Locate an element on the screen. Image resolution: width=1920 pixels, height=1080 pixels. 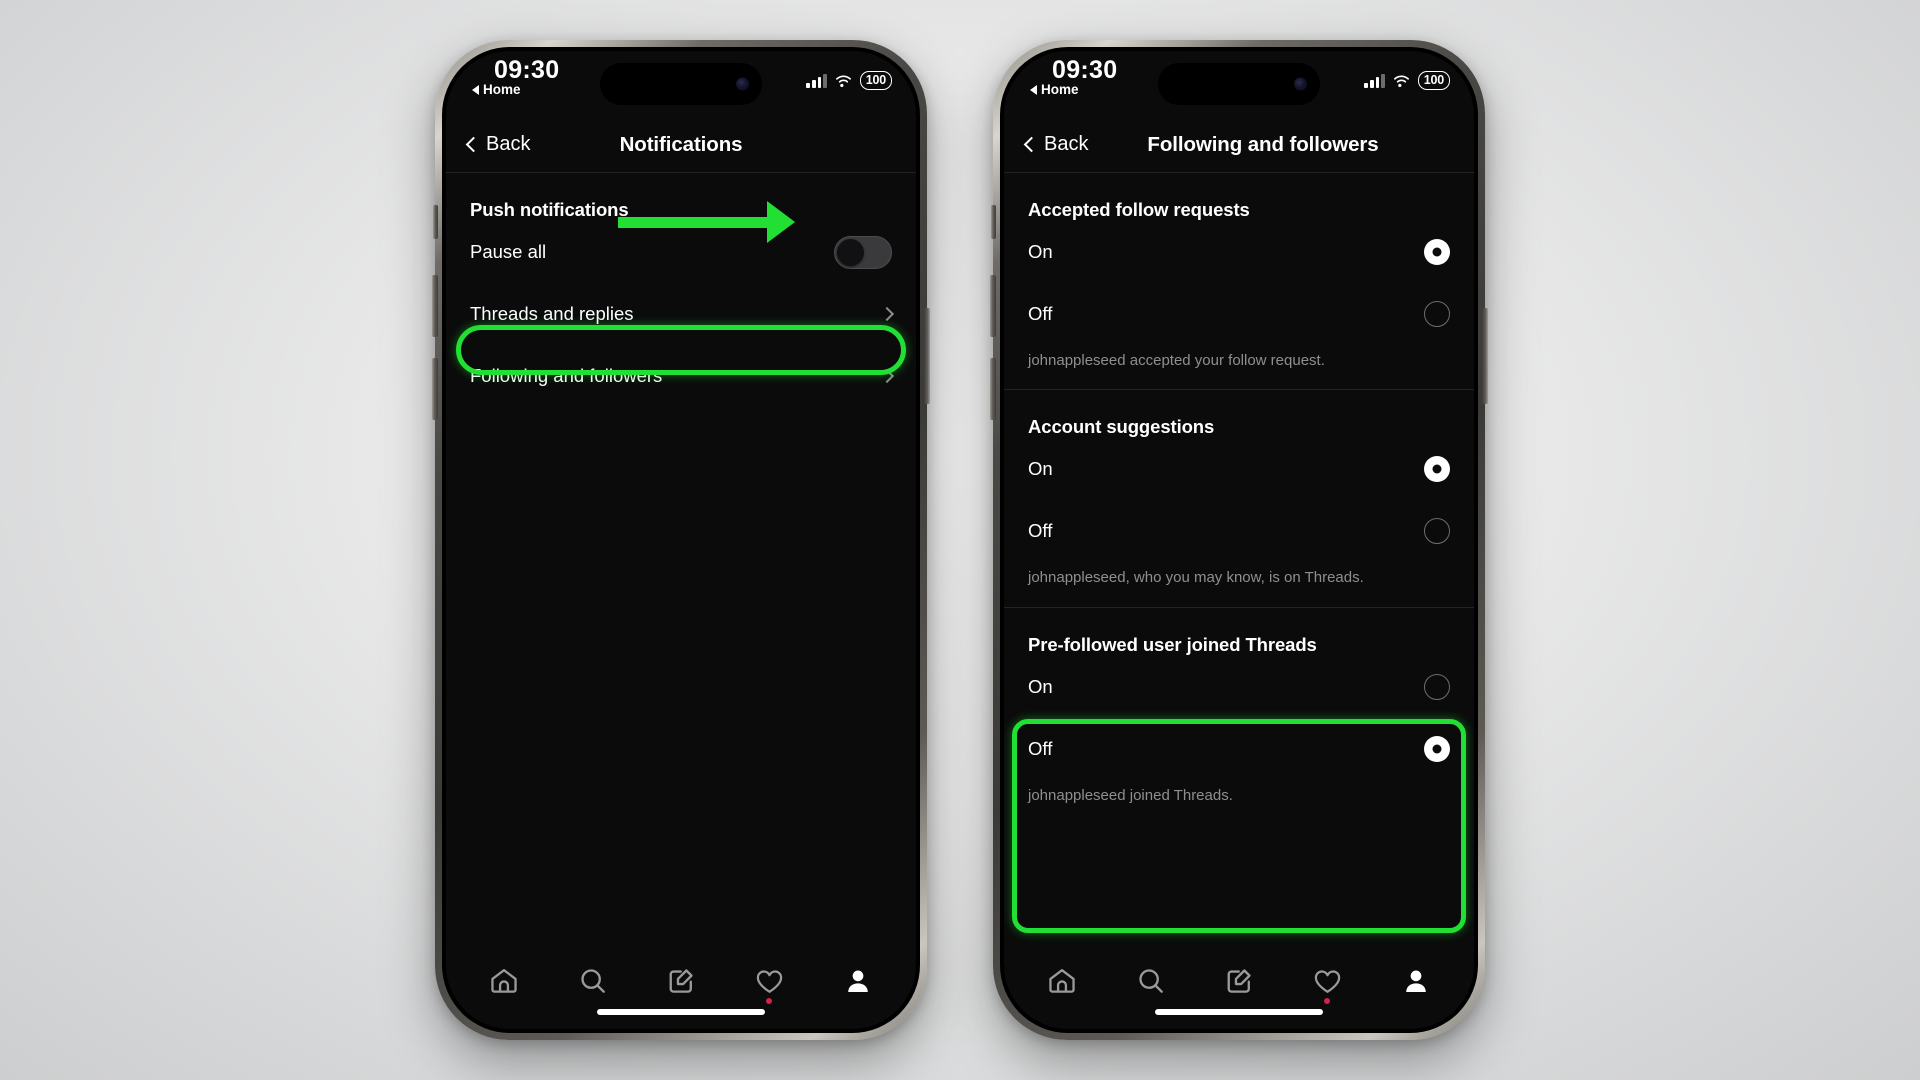
row-pause-all-label: Pause all is located at coordinates (508, 251).